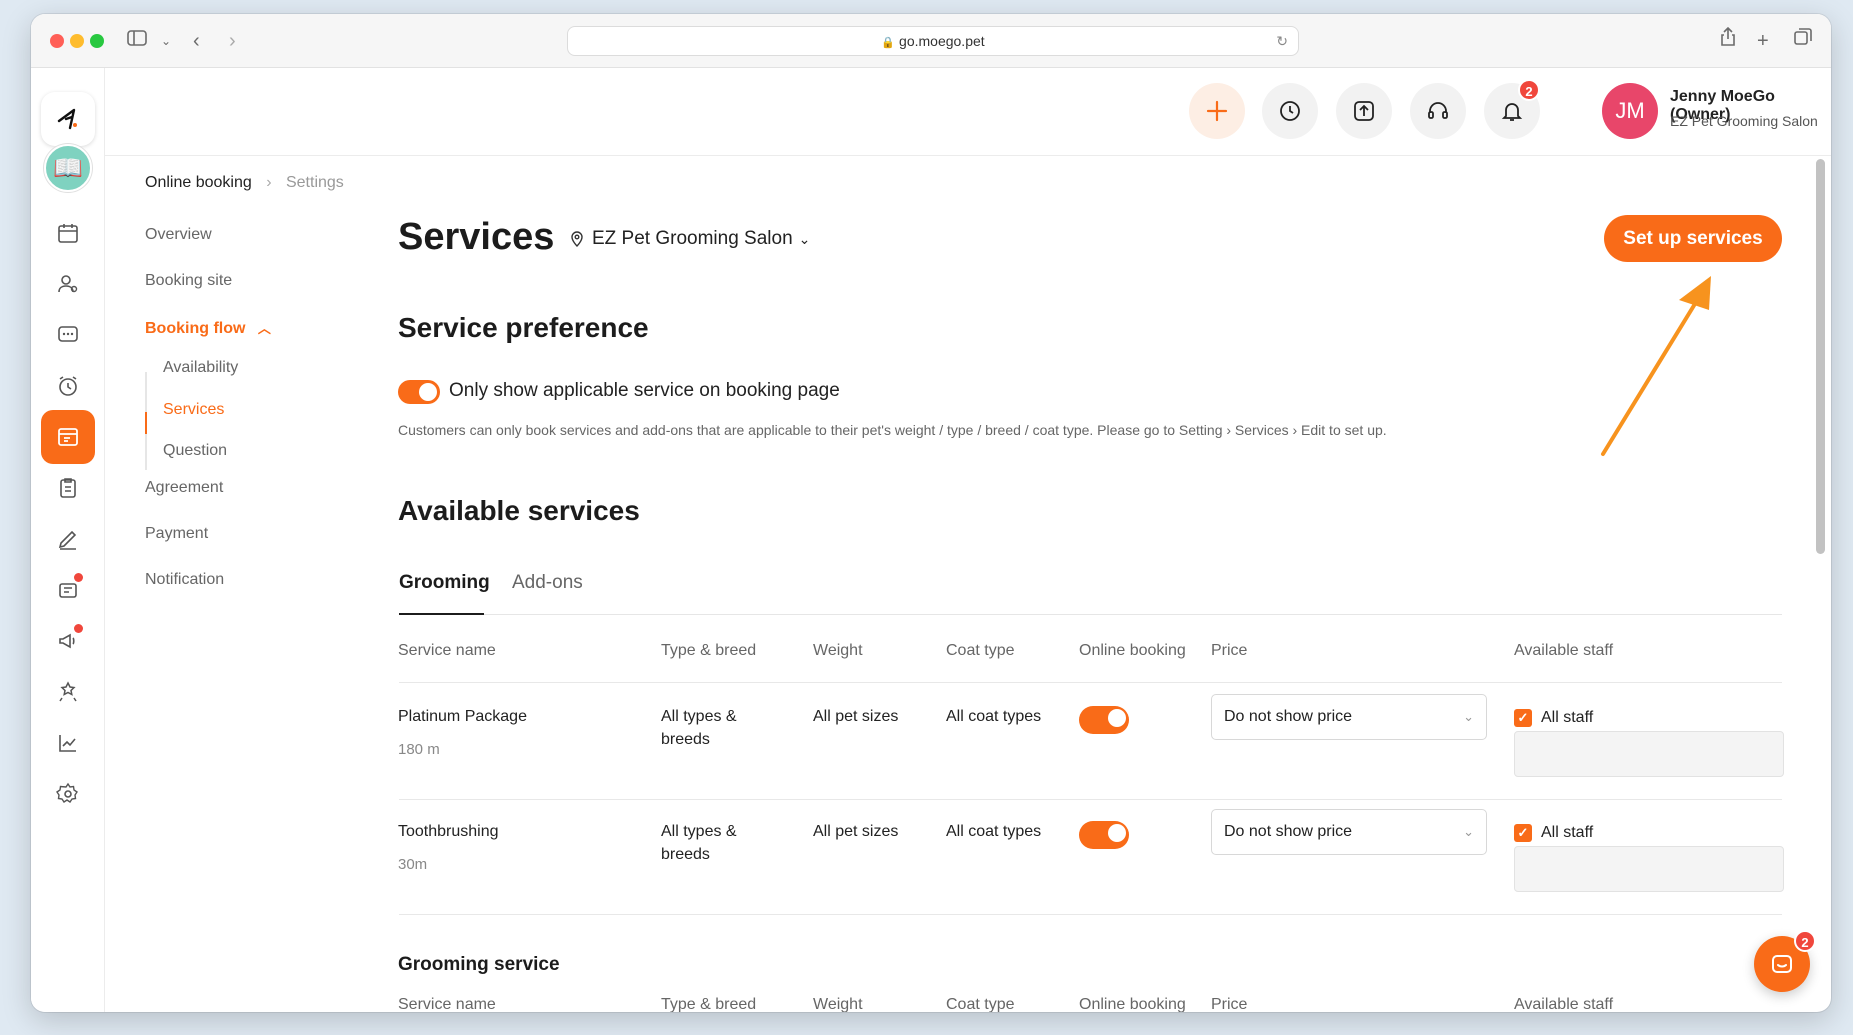  What do you see at coordinates (97, 41) in the screenshot?
I see `zoom-window-button` at bounding box center [97, 41].